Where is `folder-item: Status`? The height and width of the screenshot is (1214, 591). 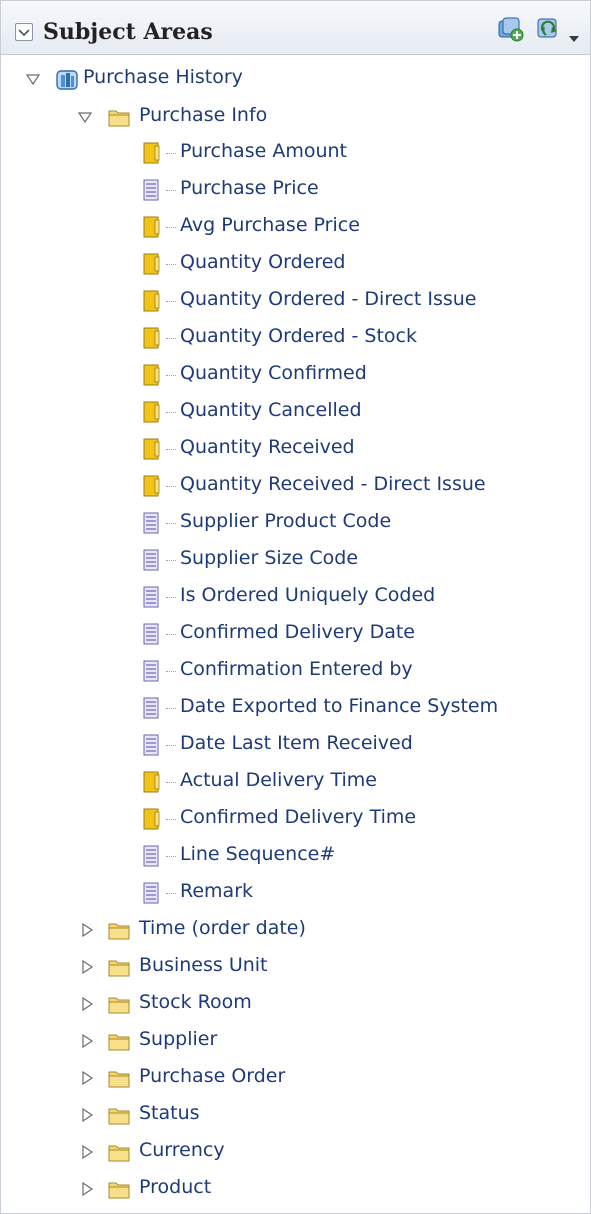
folder-item: Status is located at coordinates (295, 1115).